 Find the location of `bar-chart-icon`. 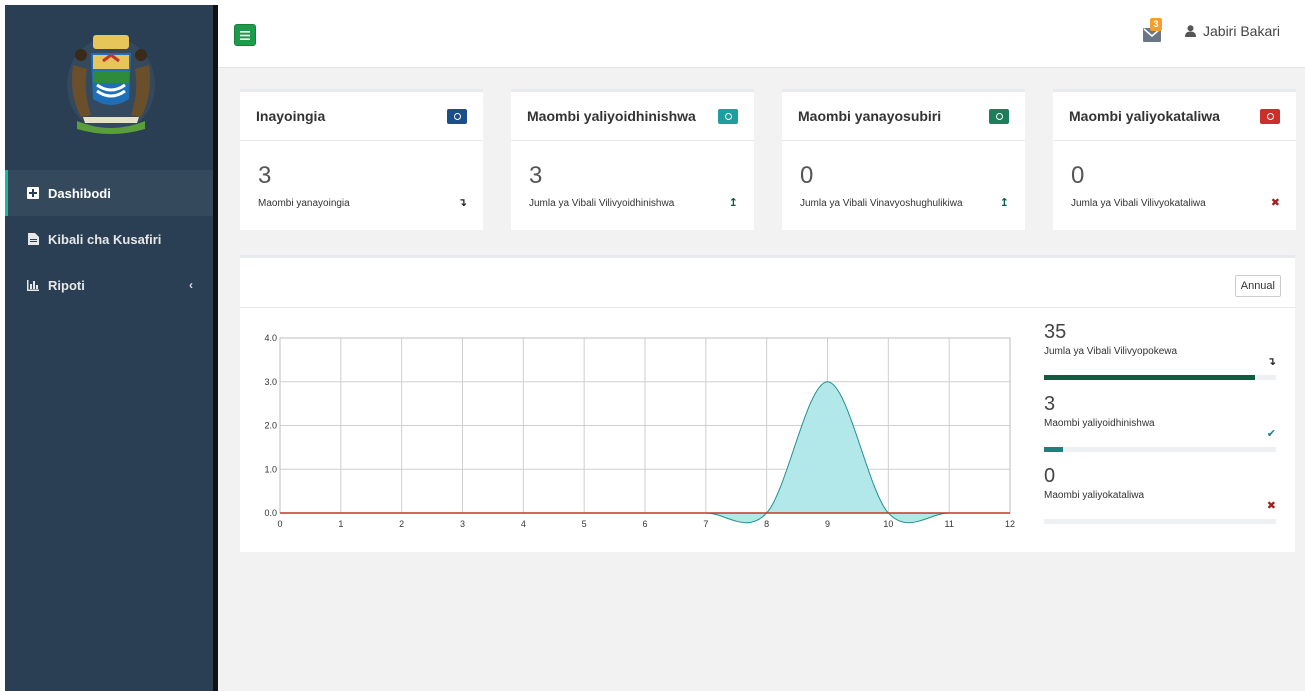

bar-chart-icon is located at coordinates (33, 285).